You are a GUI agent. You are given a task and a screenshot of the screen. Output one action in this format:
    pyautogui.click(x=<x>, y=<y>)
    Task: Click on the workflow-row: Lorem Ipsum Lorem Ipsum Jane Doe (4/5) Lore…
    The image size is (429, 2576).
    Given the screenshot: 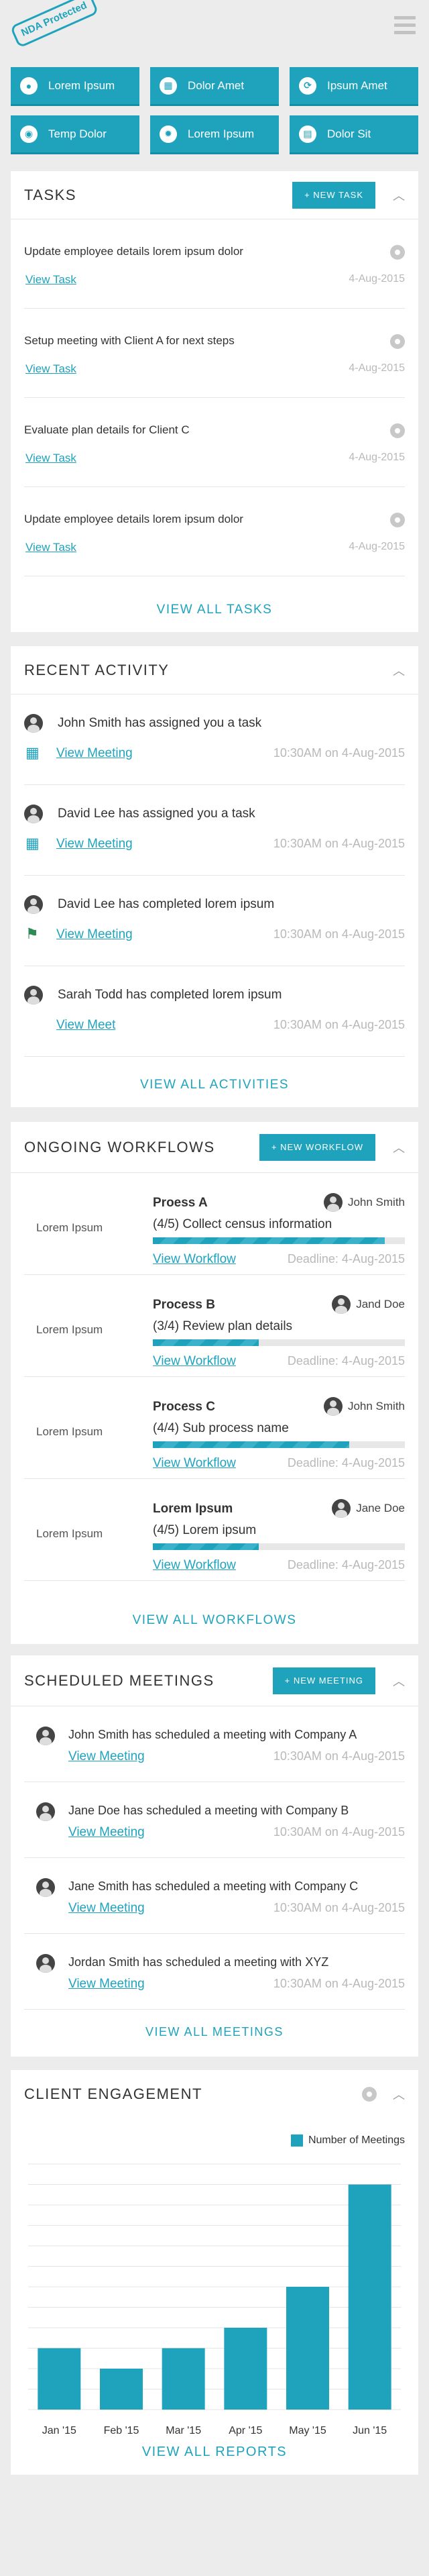 What is the action you would take?
    pyautogui.click(x=214, y=1530)
    